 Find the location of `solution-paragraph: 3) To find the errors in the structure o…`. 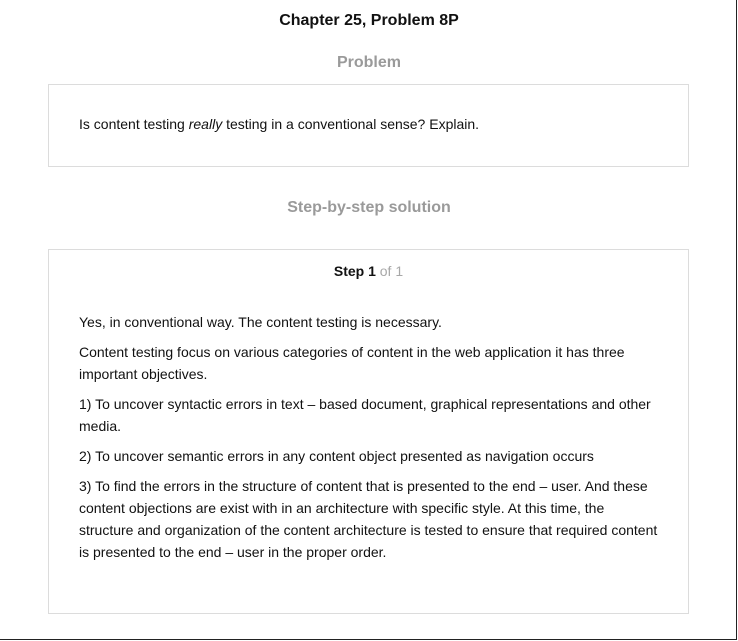

solution-paragraph: 3) To find the errors in the structure o… is located at coordinates (368, 519).